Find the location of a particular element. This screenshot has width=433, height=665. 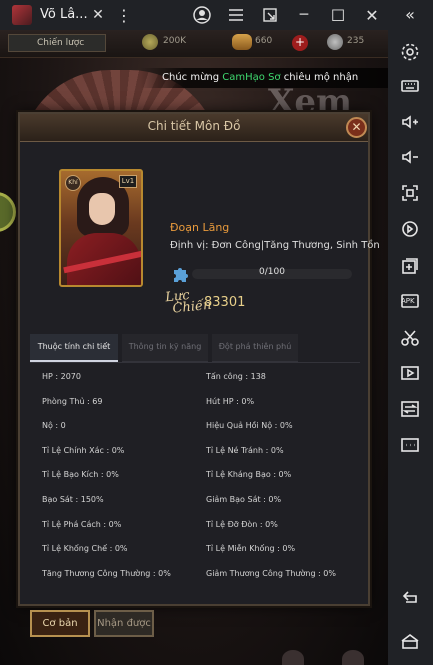

tab-detailed-attributes: Thuộc tính chi tiết is located at coordinates (74, 348).